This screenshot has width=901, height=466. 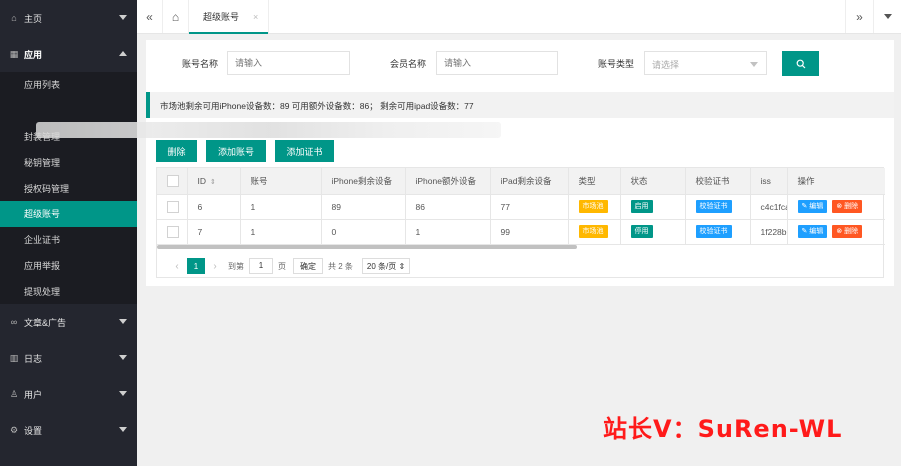 I want to click on goto-page-input: 1, so click(x=261, y=266).